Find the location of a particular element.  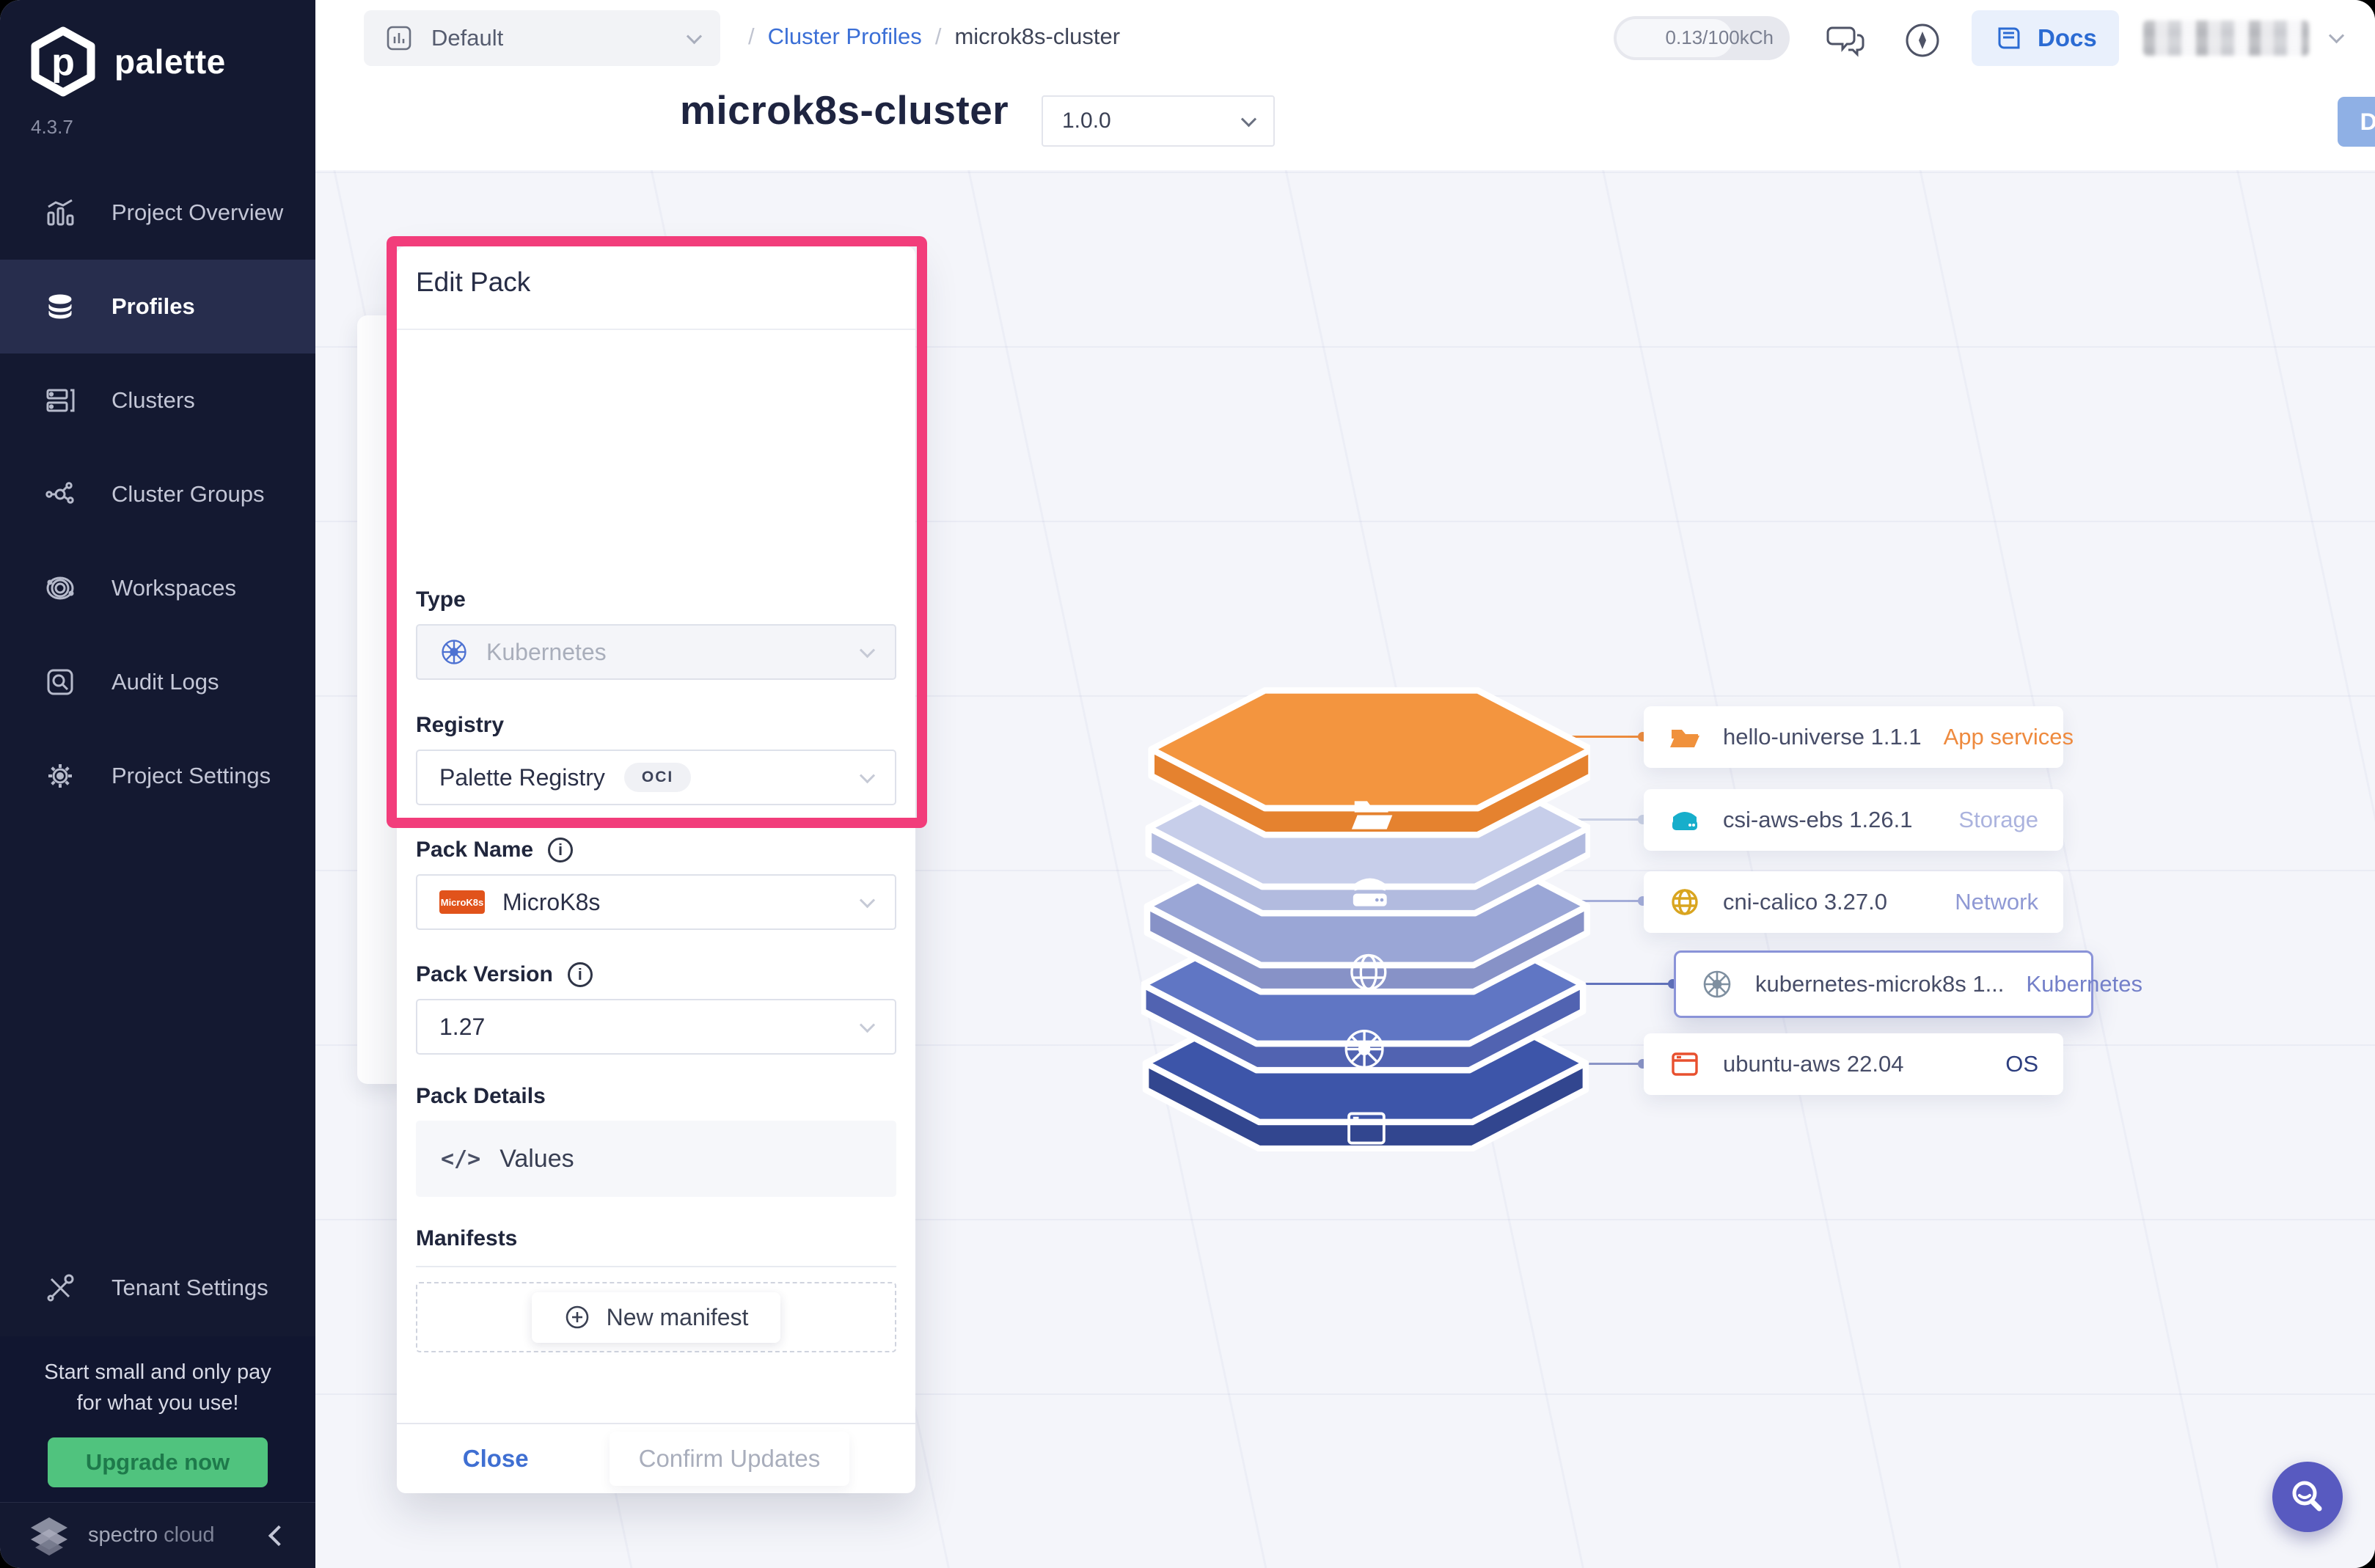

pack-card-kubernetes-microk8s: kubernetes-microk8s 1... Kubernetes is located at coordinates (1908, 984).